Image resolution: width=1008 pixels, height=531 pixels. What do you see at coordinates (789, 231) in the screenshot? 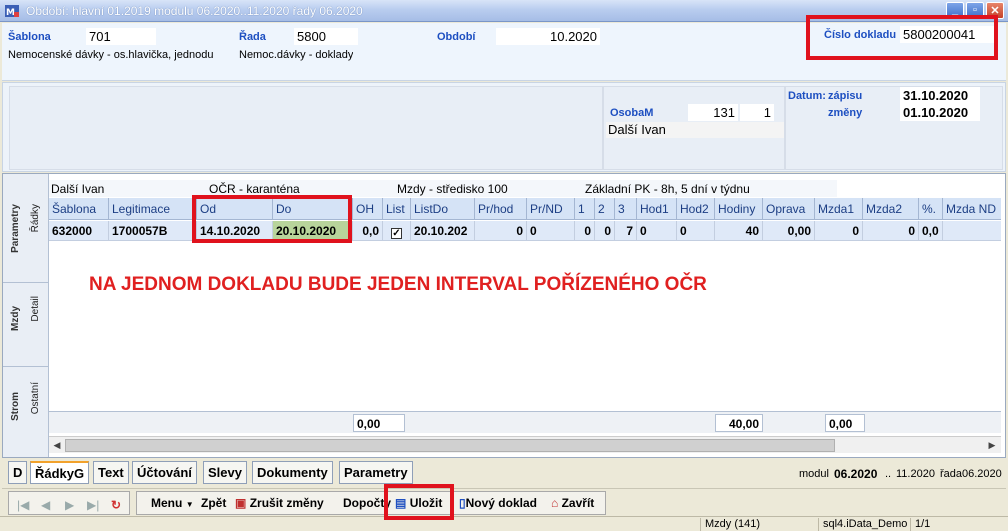
I see `cell-oprava: 0,00` at bounding box center [789, 231].